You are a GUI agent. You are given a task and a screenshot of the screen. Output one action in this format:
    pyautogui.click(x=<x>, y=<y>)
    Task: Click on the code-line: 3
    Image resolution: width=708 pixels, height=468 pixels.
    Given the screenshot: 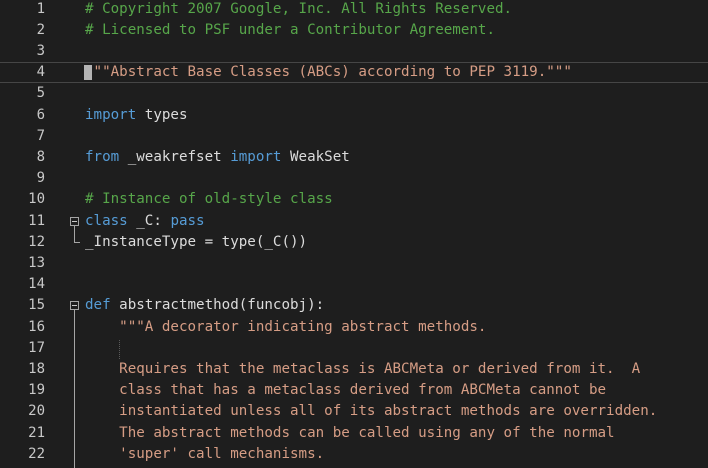 What is the action you would take?
    pyautogui.click(x=354, y=51)
    